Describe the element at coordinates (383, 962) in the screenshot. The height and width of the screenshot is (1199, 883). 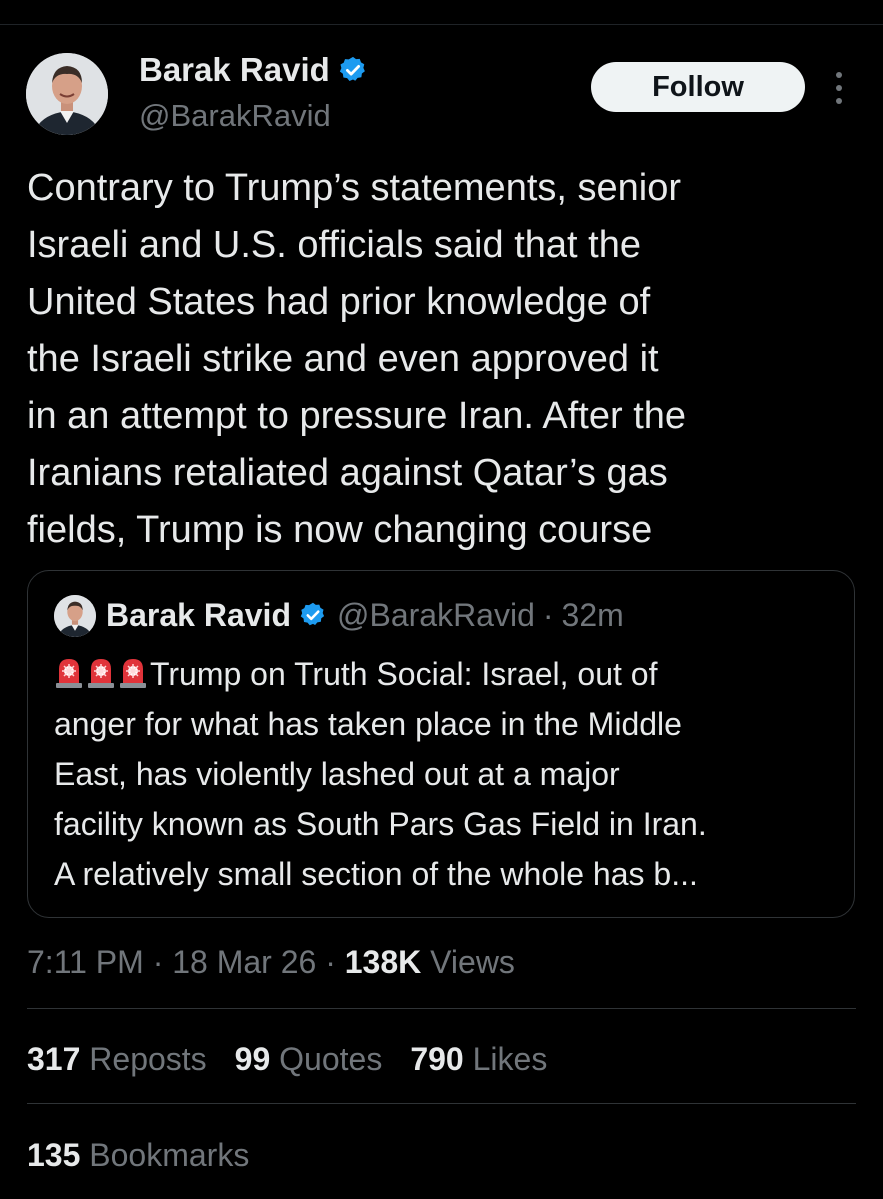
I see `views-count: 138K` at that location.